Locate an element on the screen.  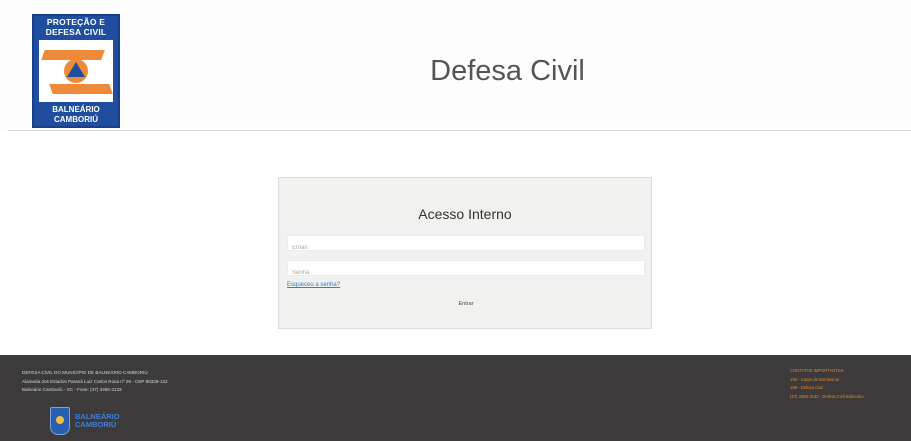
senha-field-wrapper is located at coordinates (466, 270).